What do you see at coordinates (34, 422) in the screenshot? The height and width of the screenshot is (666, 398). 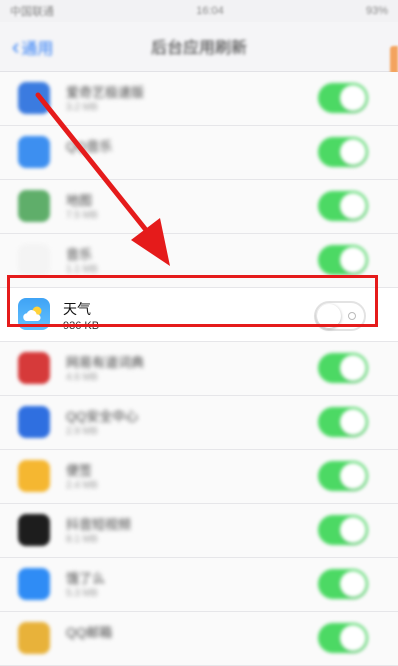 I see `shield-icon` at bounding box center [34, 422].